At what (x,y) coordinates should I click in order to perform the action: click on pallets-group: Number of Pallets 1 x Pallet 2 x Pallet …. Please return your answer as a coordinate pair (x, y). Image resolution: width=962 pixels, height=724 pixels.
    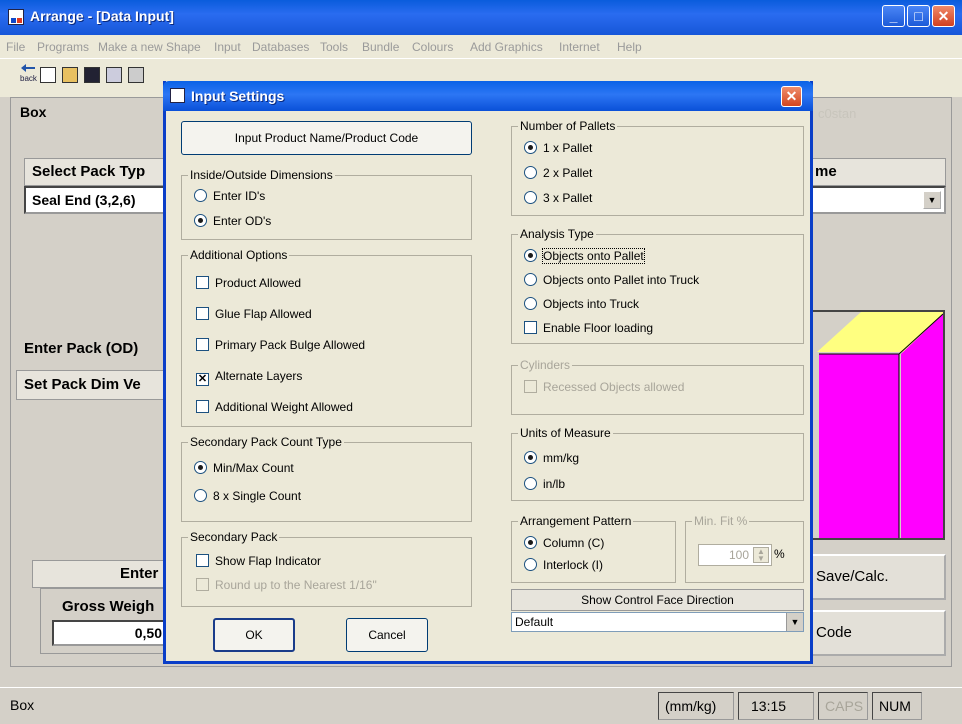
    Looking at the image, I should click on (657, 167).